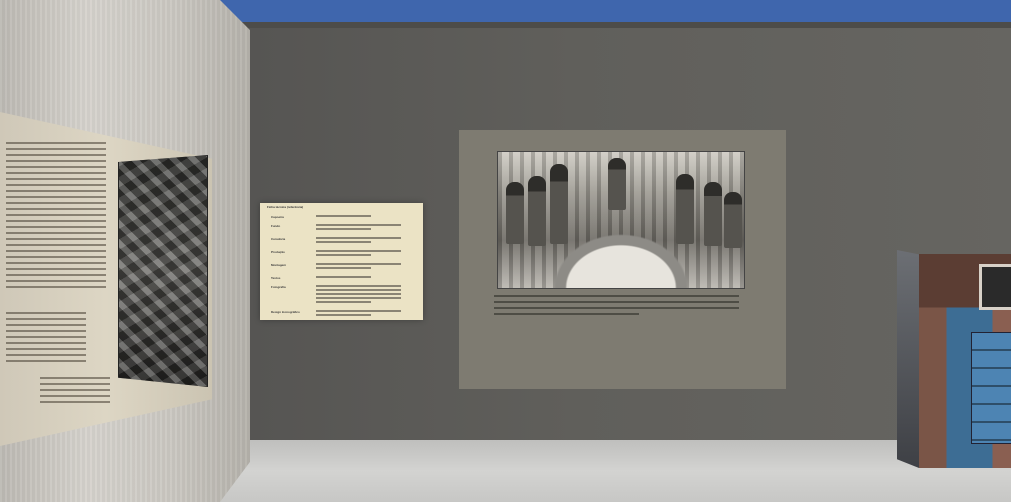  I want to click on cube-picture-frame, so click(995, 287).